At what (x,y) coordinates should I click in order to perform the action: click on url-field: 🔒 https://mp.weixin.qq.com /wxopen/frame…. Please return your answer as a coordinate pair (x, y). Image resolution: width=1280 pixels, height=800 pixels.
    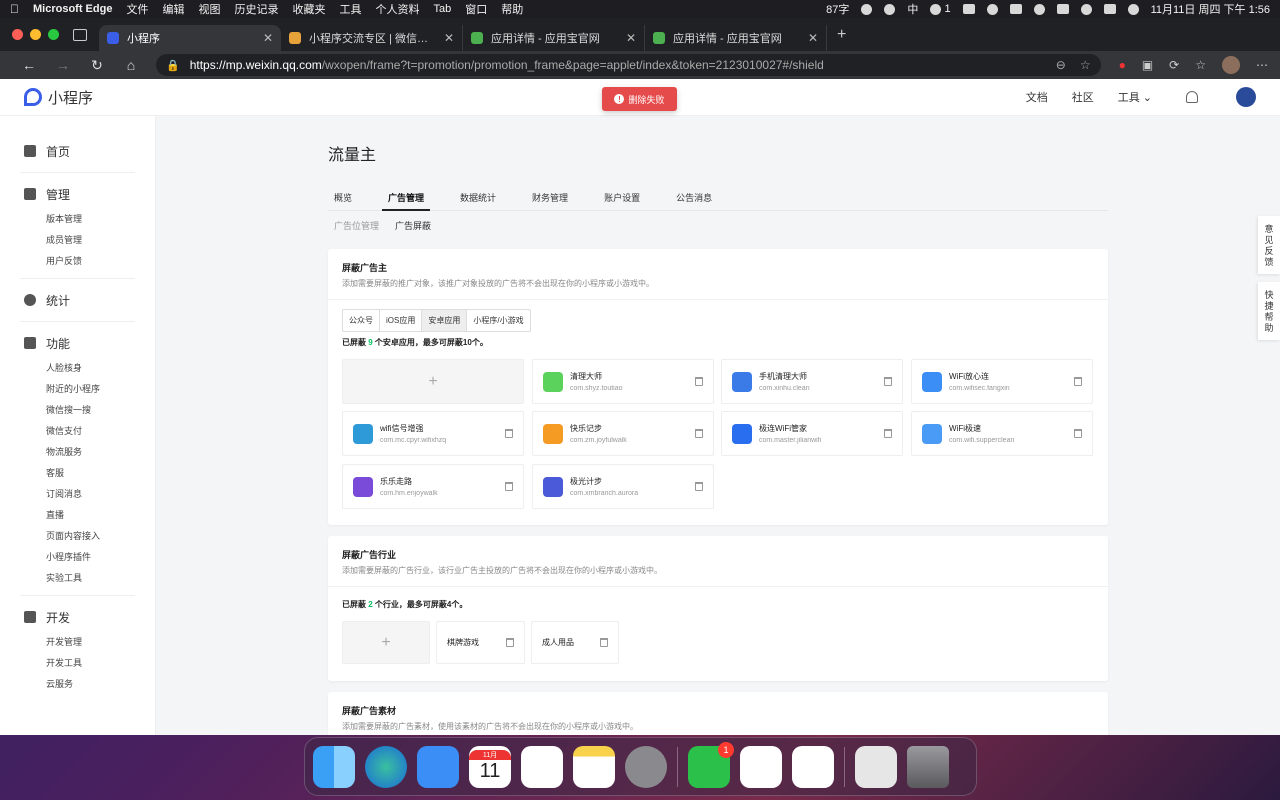
    Looking at the image, I should click on (628, 65).